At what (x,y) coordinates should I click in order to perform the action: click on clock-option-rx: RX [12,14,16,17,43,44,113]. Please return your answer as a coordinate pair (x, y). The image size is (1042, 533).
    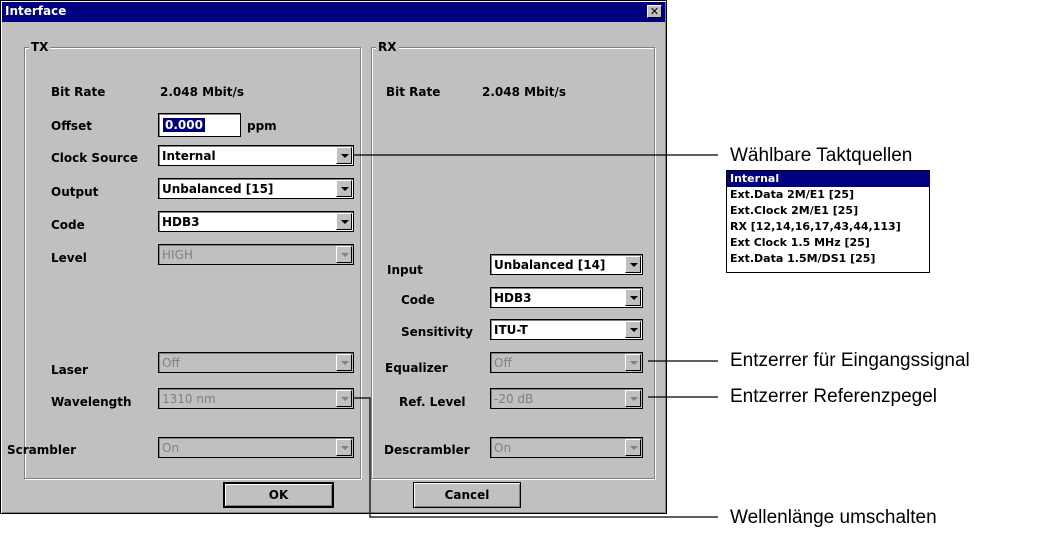
    Looking at the image, I should click on (828, 227).